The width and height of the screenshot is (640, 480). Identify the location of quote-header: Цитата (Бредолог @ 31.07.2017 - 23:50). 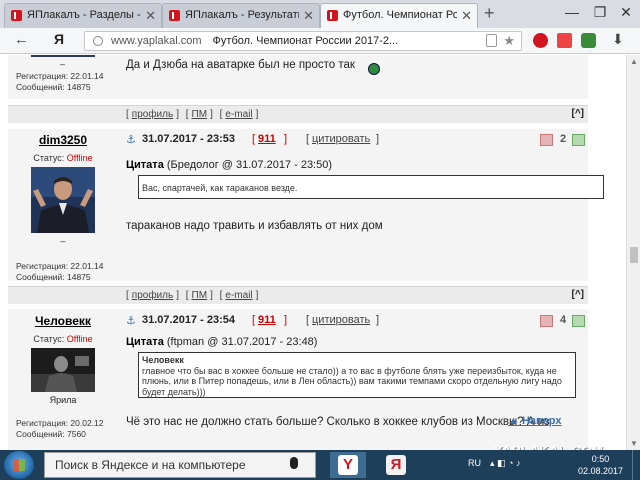
(229, 165).